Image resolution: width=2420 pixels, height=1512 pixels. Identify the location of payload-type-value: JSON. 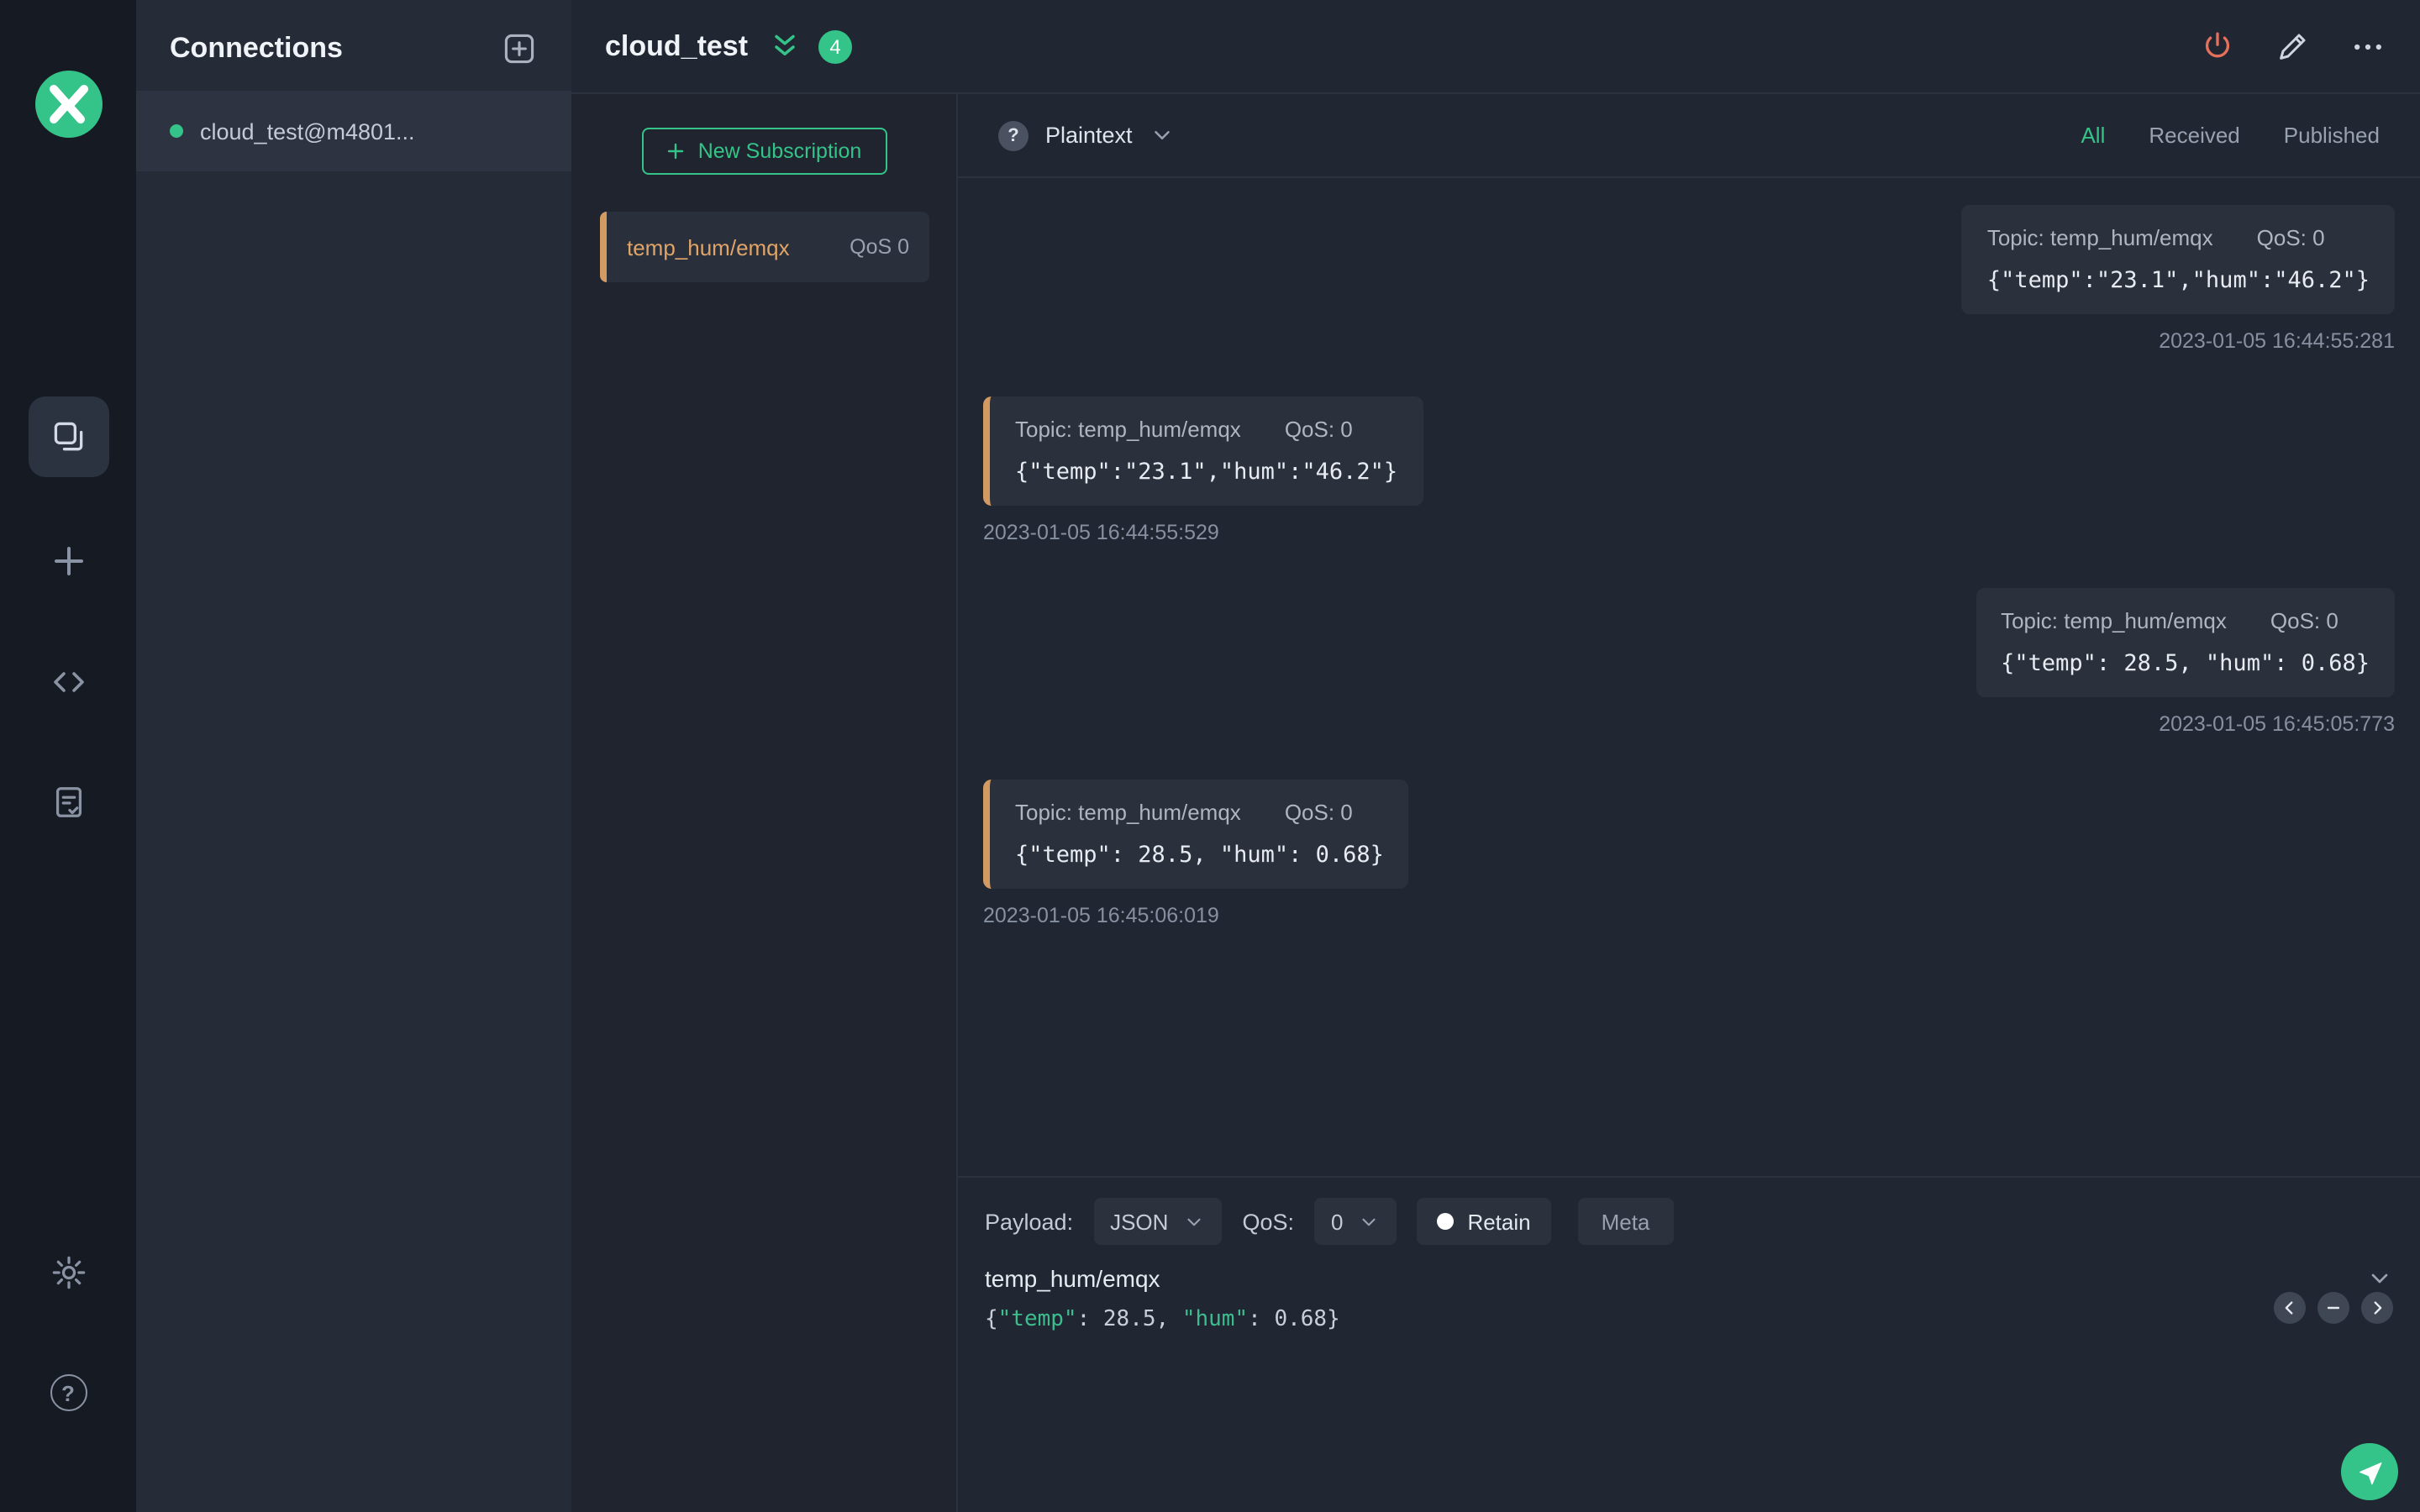
(1139, 1221).